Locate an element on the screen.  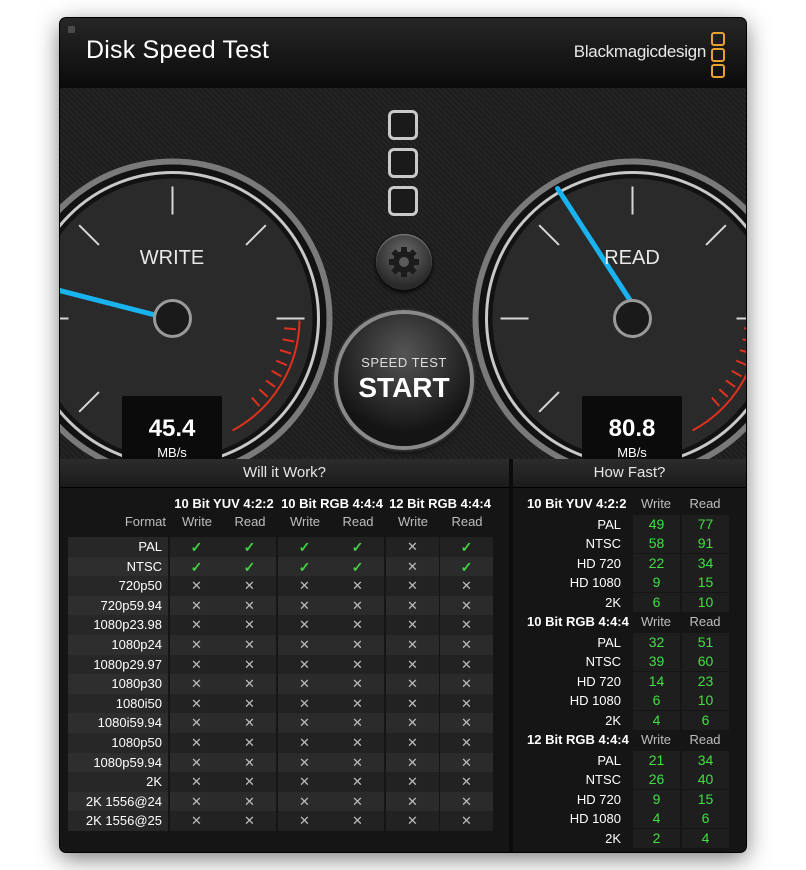
how-fast-heading: How Fast? is located at coordinates (629, 473).